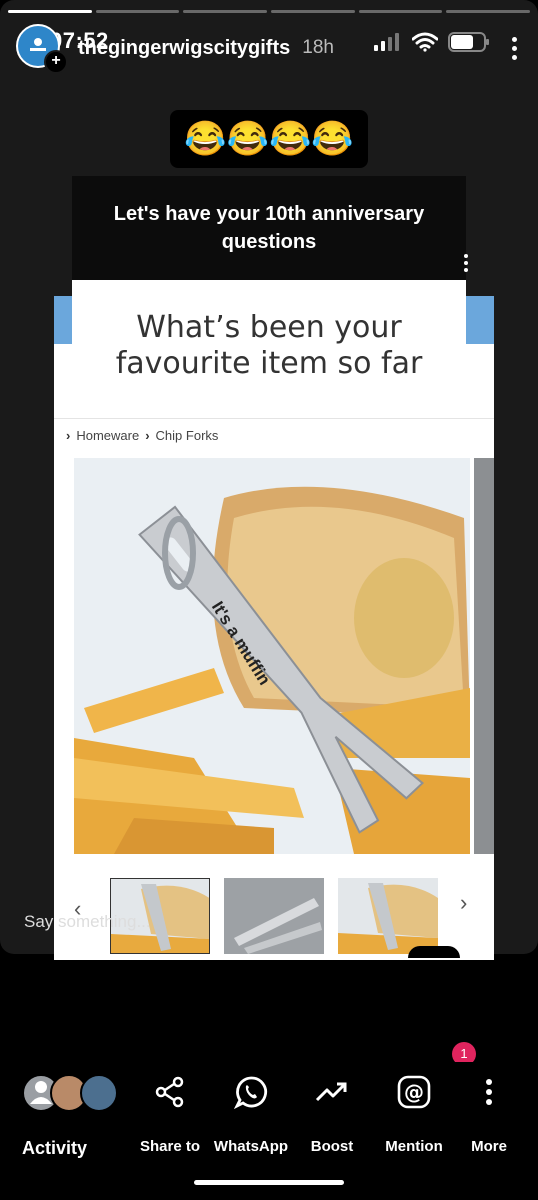 The image size is (538, 1200). What do you see at coordinates (269, 345) in the screenshot?
I see `embedded-headline: What’s been your favourite item so far` at bounding box center [269, 345].